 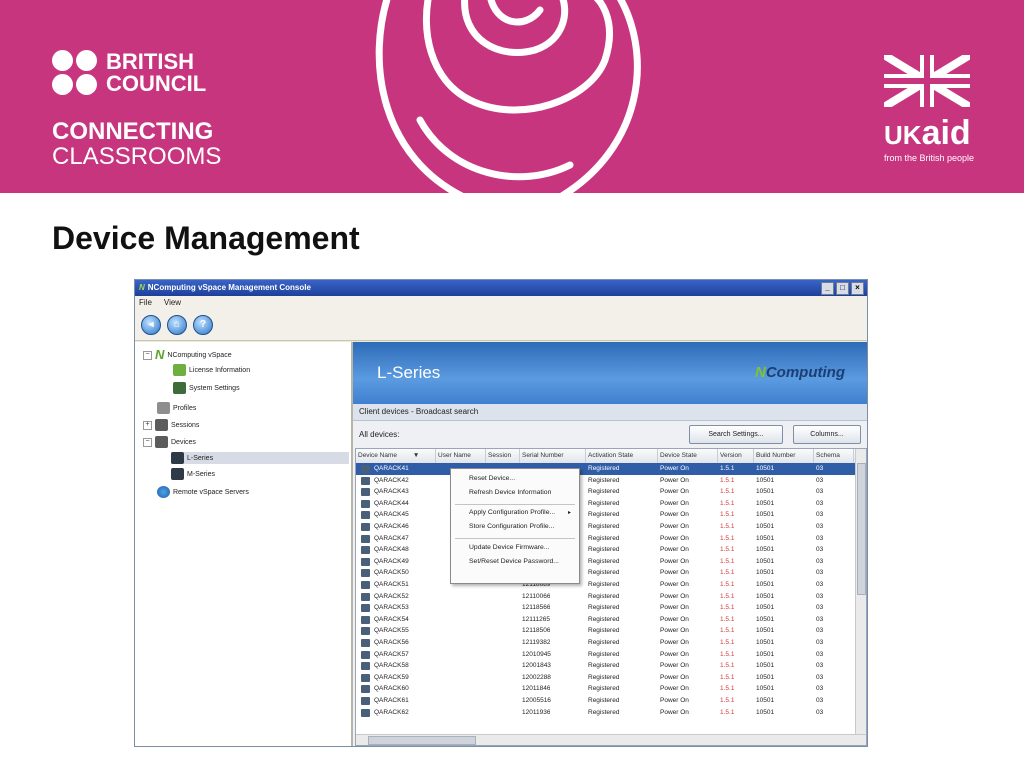 I want to click on vertical-scroll-thumb, so click(x=861, y=529).